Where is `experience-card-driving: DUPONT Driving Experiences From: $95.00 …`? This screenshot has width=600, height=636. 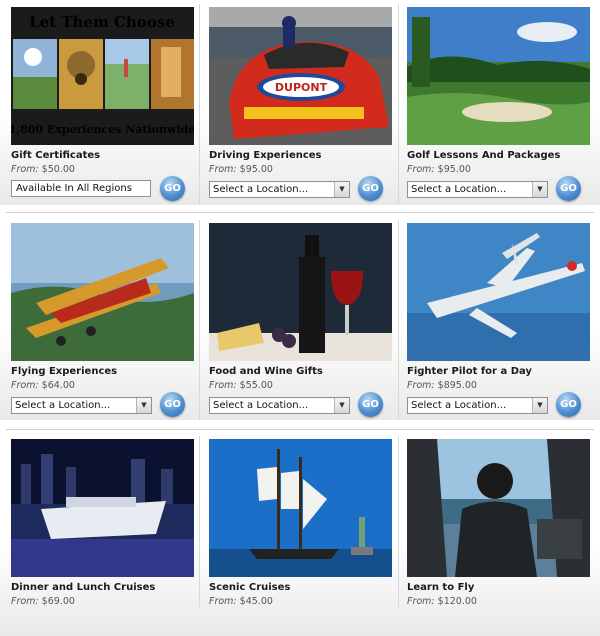
experience-card-driving: DUPONT Driving Experiences From: $95.00 … is located at coordinates (300, 105).